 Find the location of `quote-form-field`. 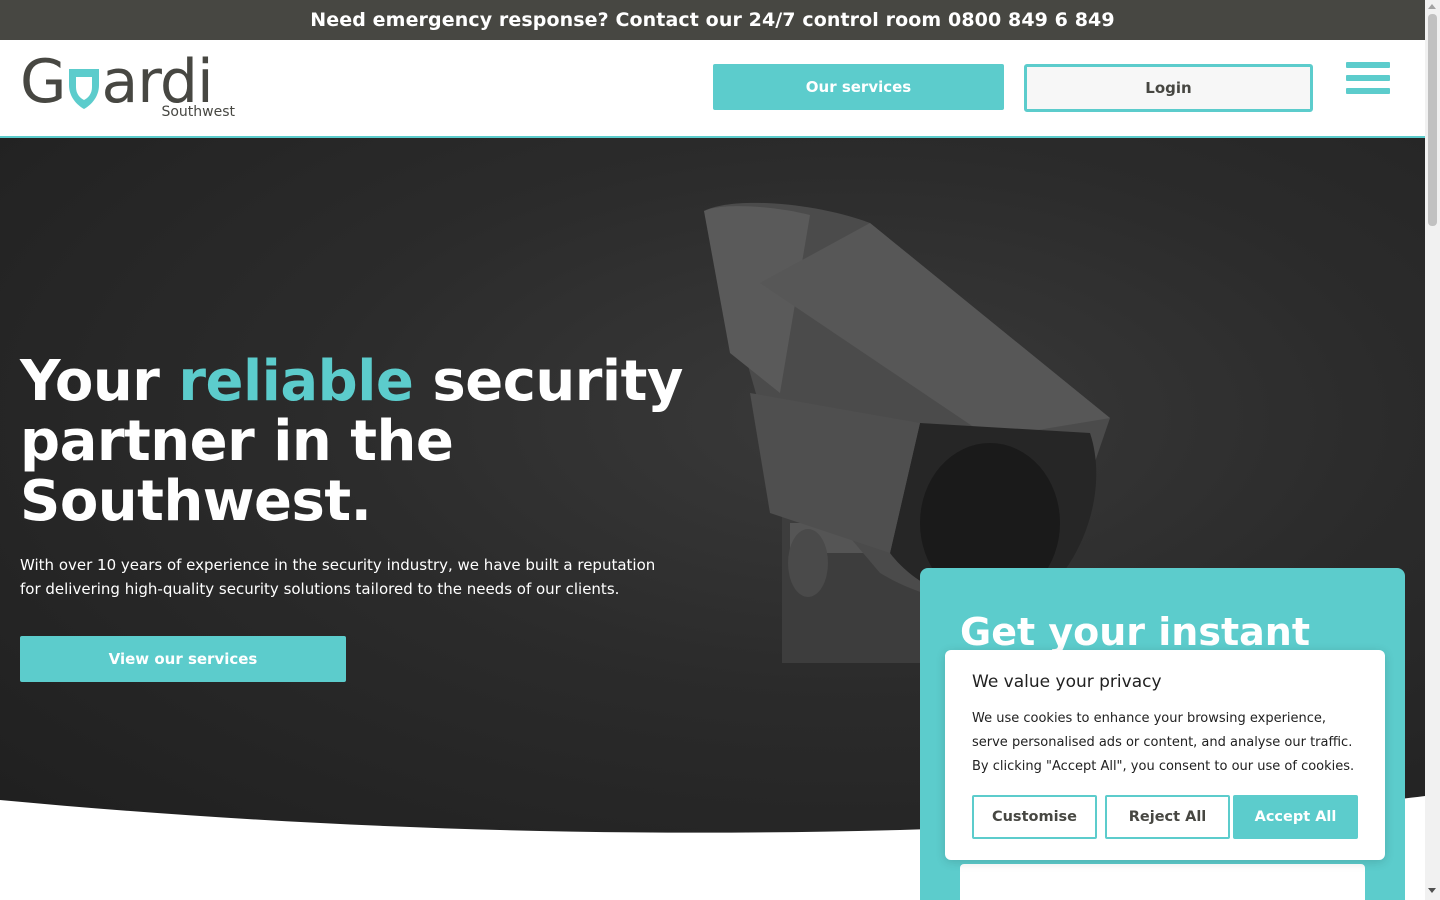

quote-form-field is located at coordinates (1162, 882).